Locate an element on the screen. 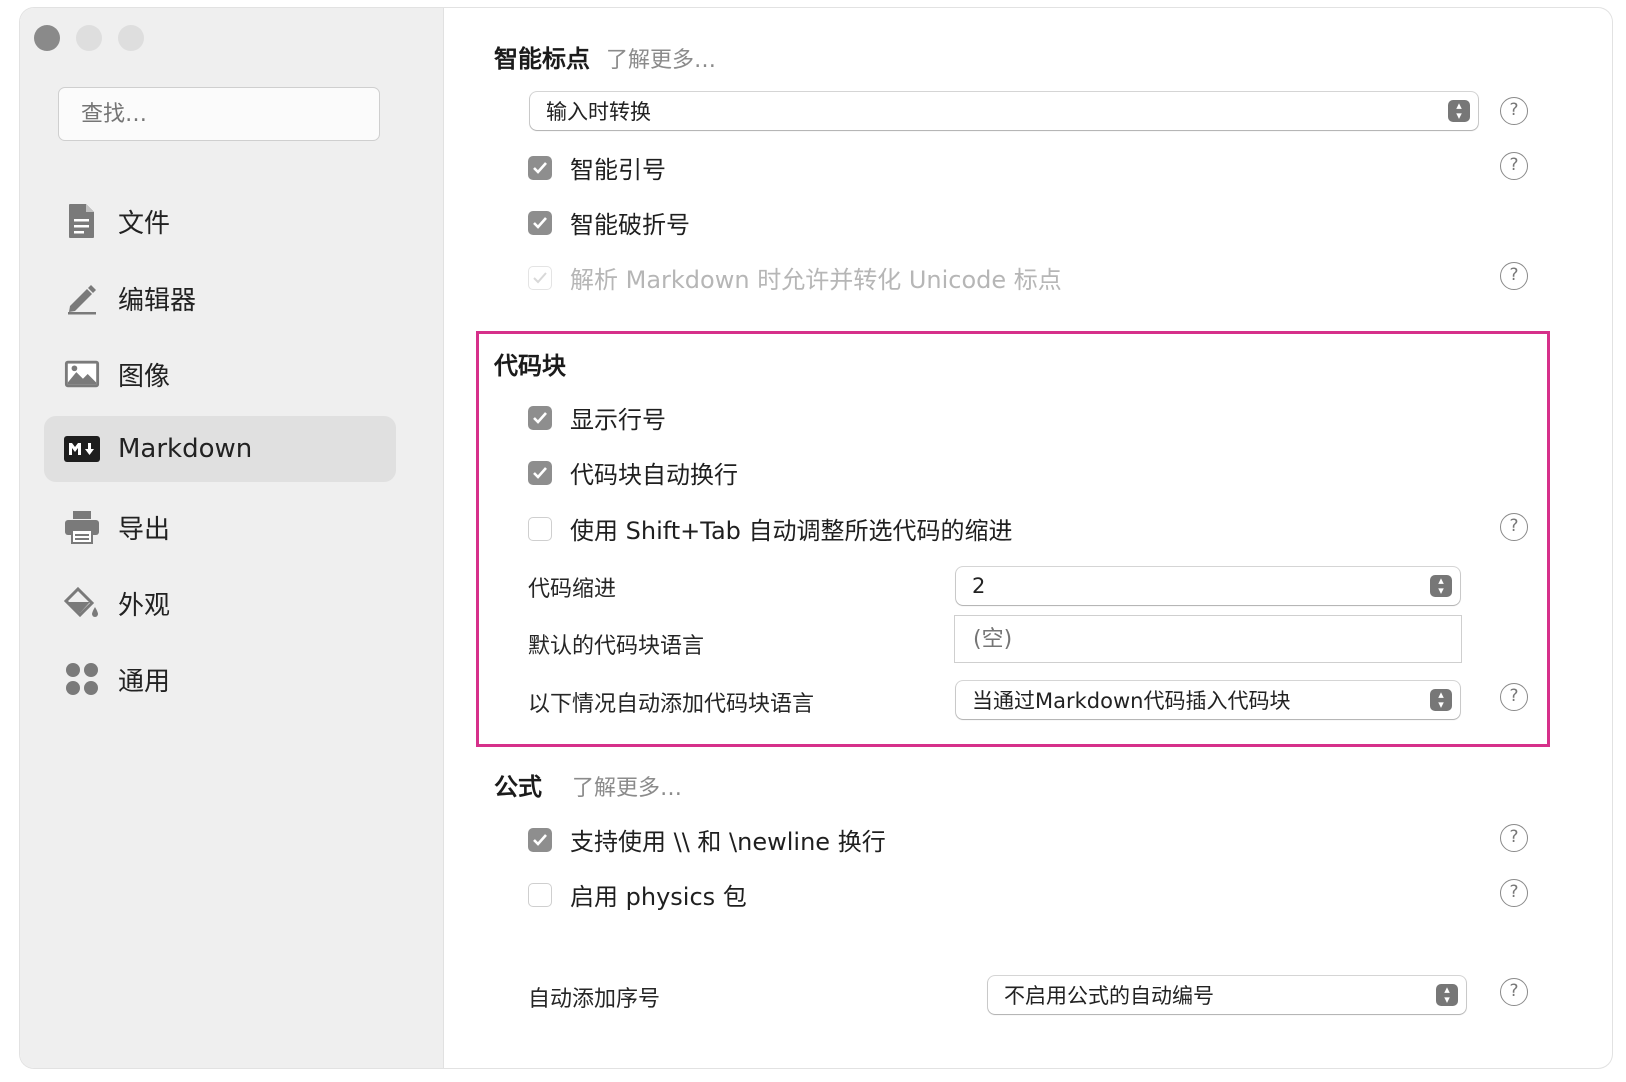 This screenshot has width=1626, height=1082. newline-support-checkbox is located at coordinates (540, 839).